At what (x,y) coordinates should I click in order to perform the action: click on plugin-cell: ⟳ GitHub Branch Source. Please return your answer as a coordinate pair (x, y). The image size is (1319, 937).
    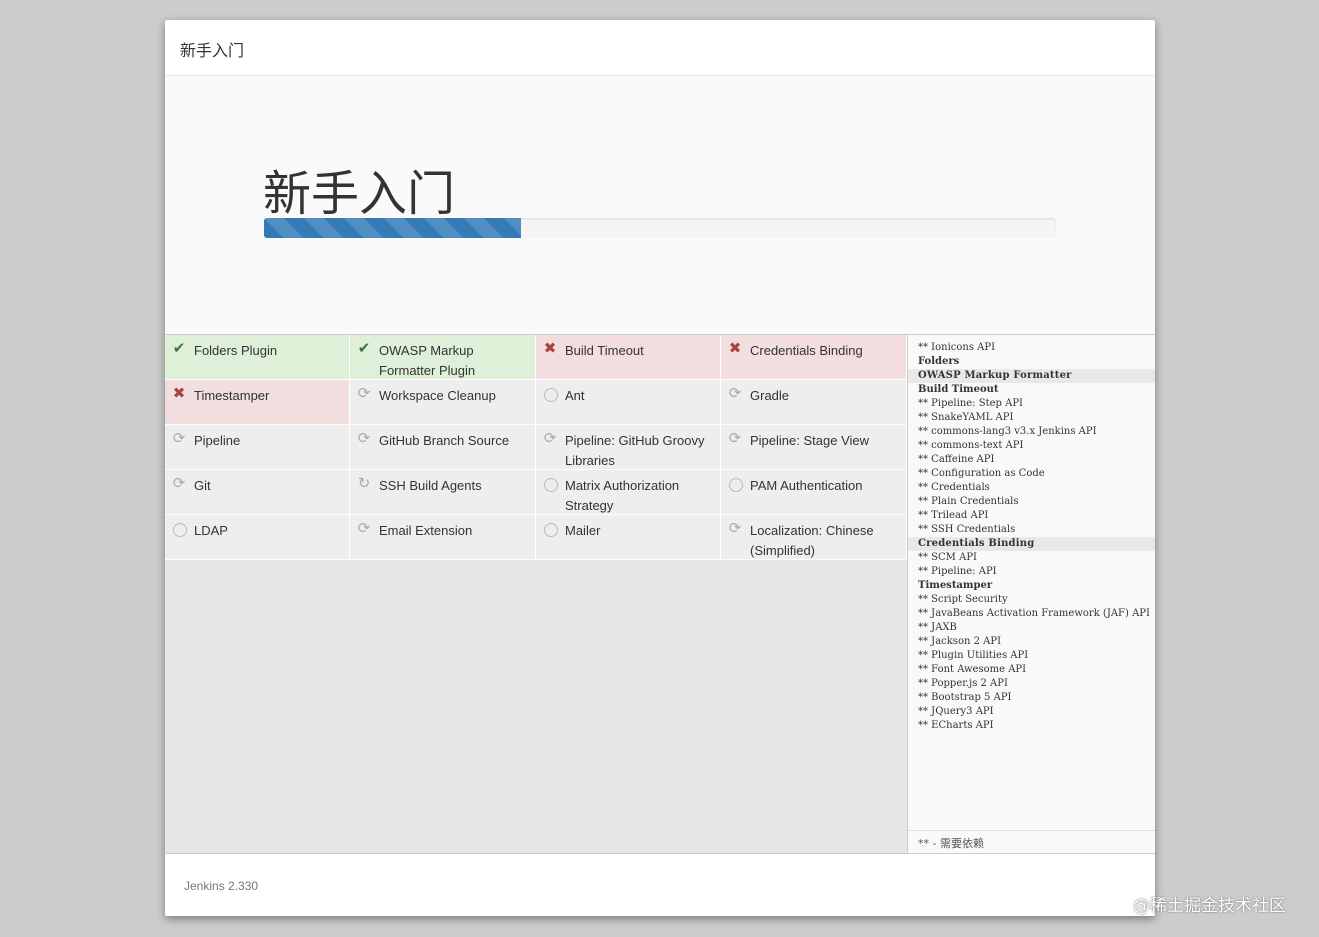
    Looking at the image, I should click on (443, 447).